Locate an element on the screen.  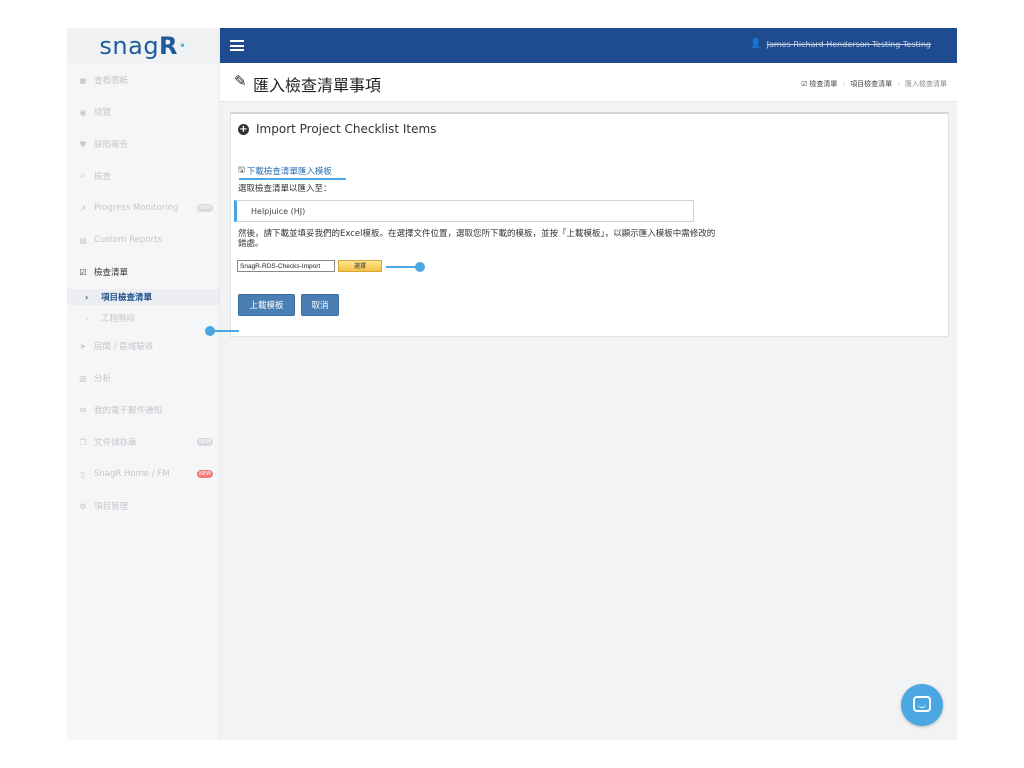
dashboard-icon: ◉ is located at coordinates (83, 112).